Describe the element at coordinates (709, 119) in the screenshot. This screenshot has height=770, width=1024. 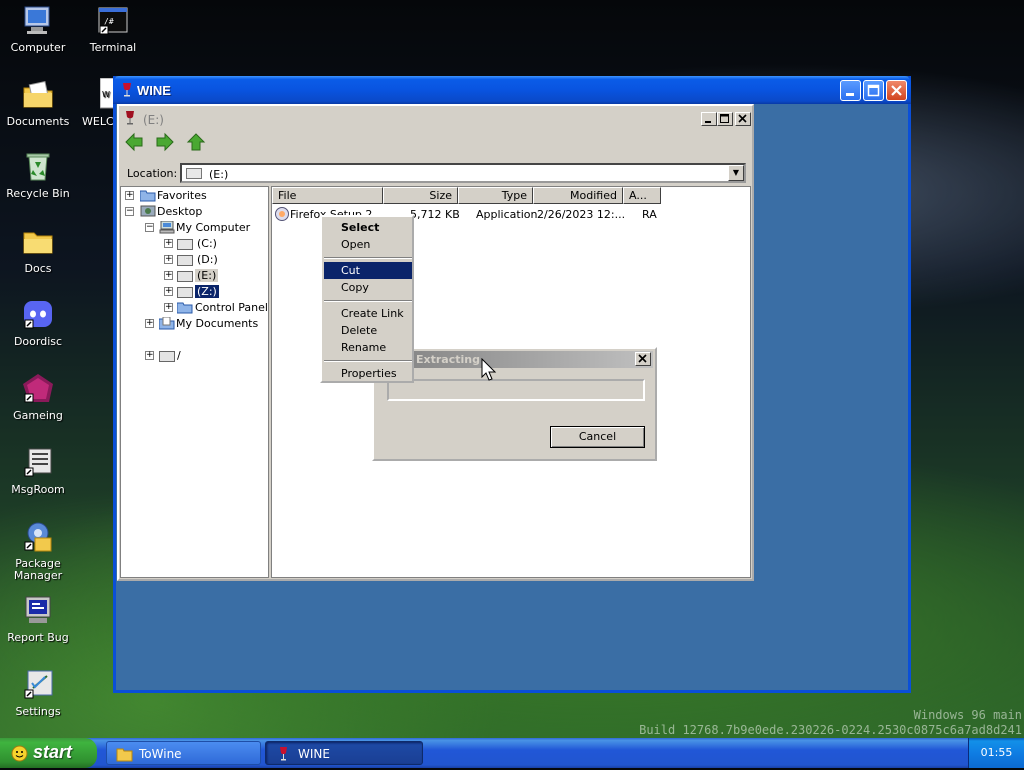
I see `explorer-minimize-button` at that location.